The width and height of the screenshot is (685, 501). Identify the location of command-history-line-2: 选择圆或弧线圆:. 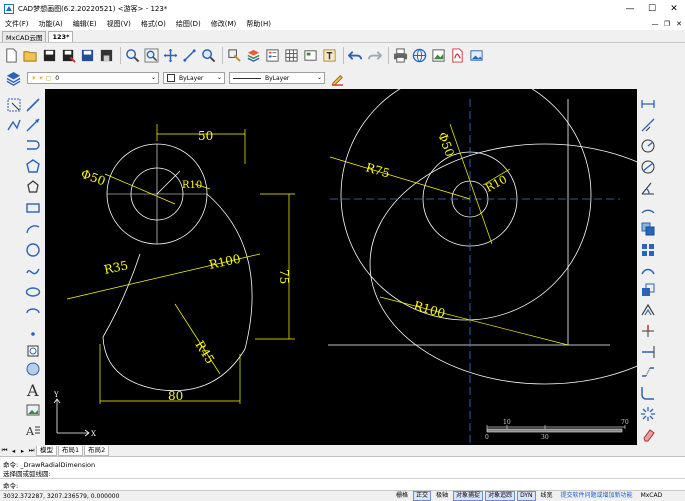
(27, 474).